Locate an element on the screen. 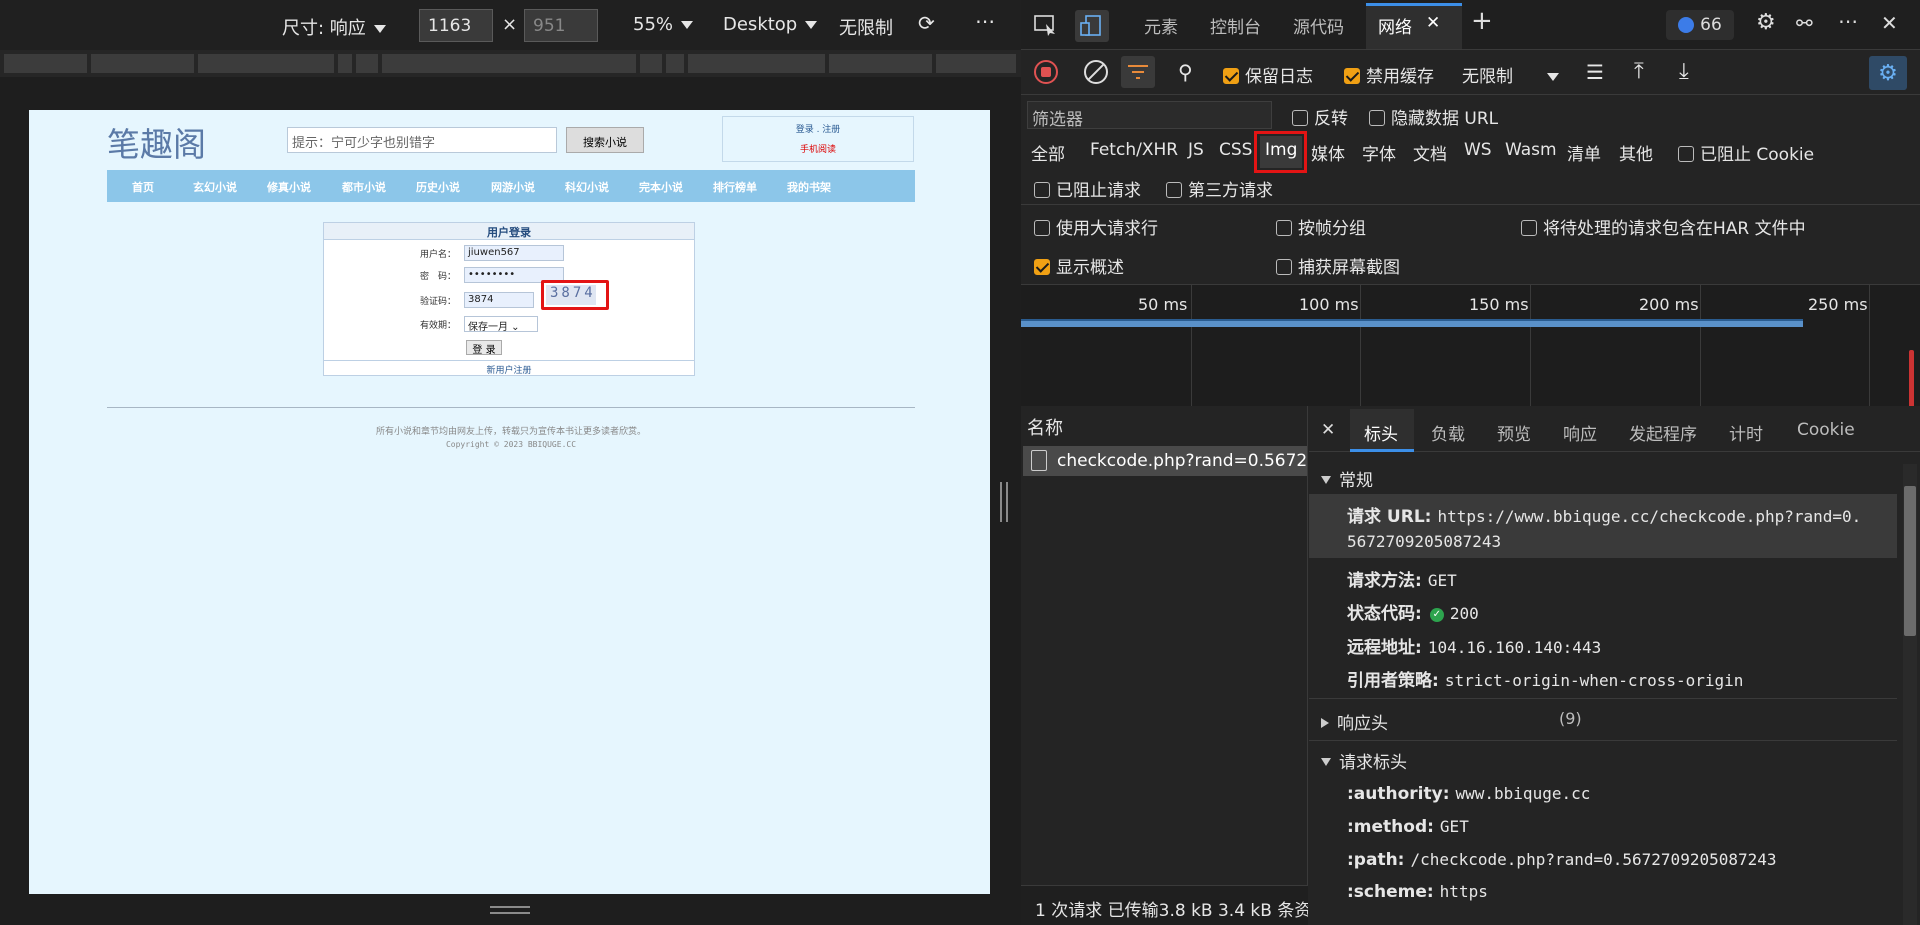 The image size is (1920, 925). network-conditions-icon: ☰ is located at coordinates (1595, 72).